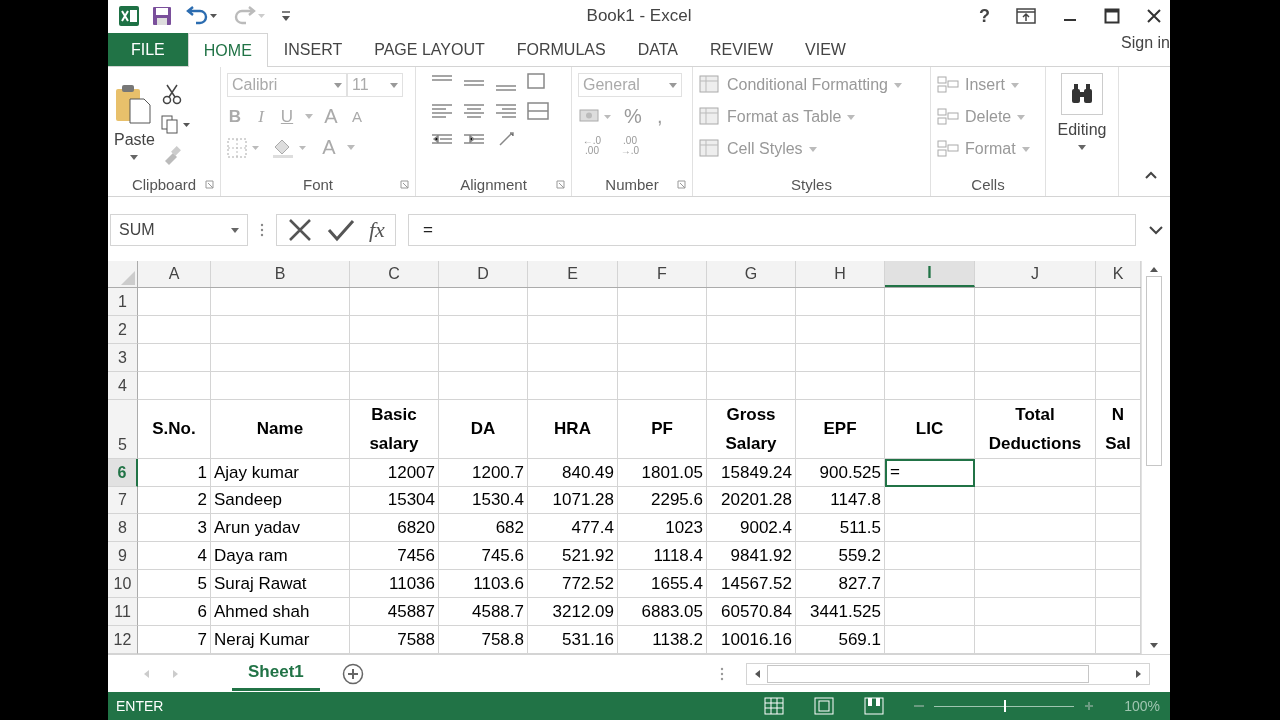 The image size is (1280, 720). What do you see at coordinates (377, 230) in the screenshot?
I see `insert-function-button: fx` at bounding box center [377, 230].